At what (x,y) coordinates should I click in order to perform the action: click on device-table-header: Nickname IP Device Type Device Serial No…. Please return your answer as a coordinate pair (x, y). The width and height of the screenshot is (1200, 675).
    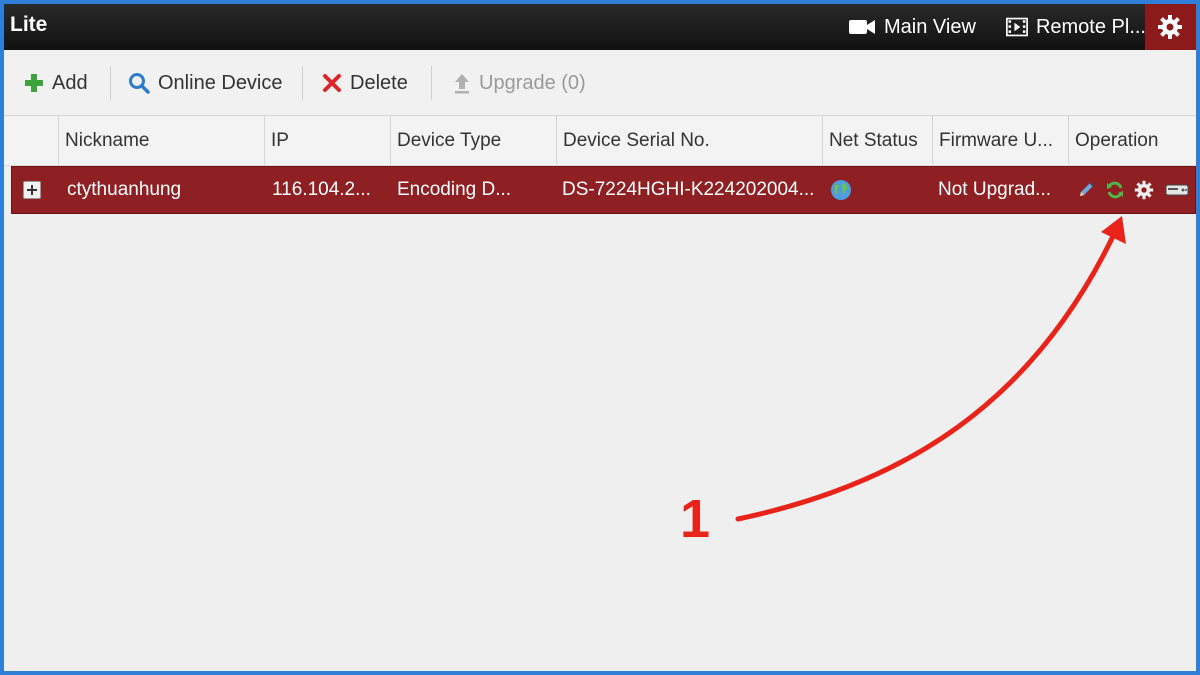
    Looking at the image, I should click on (600, 141).